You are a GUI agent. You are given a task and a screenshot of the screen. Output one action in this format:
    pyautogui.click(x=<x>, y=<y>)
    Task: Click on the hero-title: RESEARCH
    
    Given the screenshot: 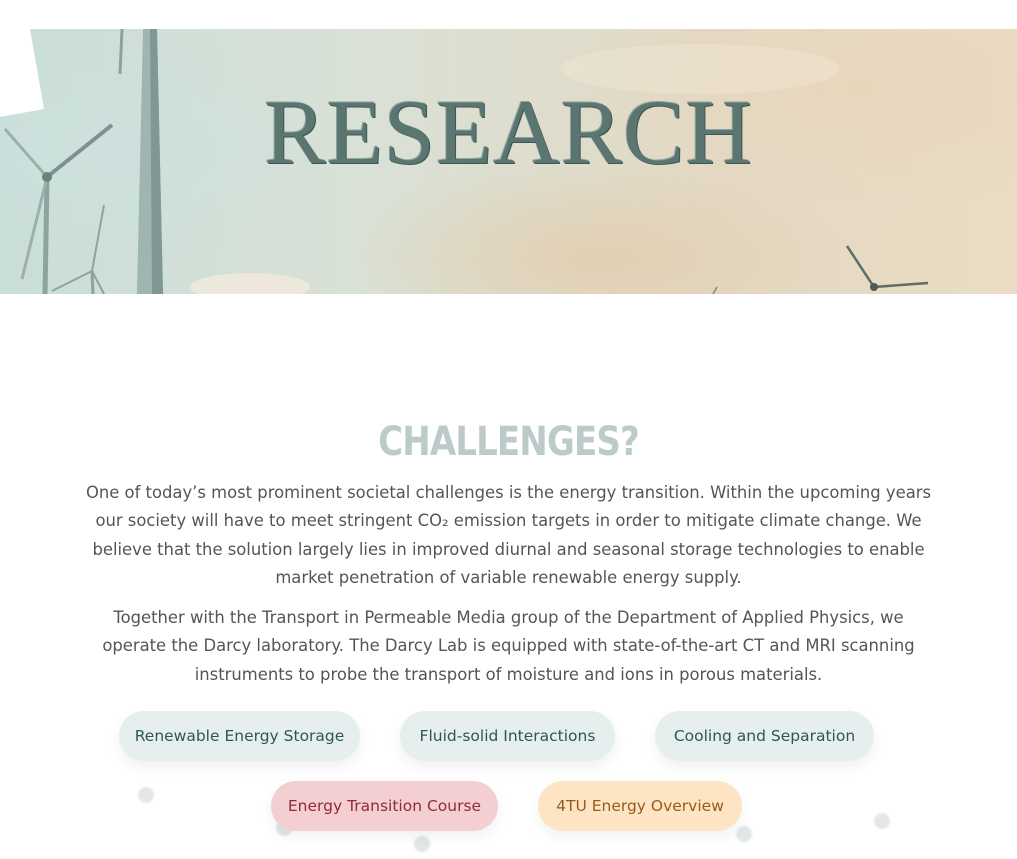 What is the action you would take?
    pyautogui.click(x=508, y=132)
    